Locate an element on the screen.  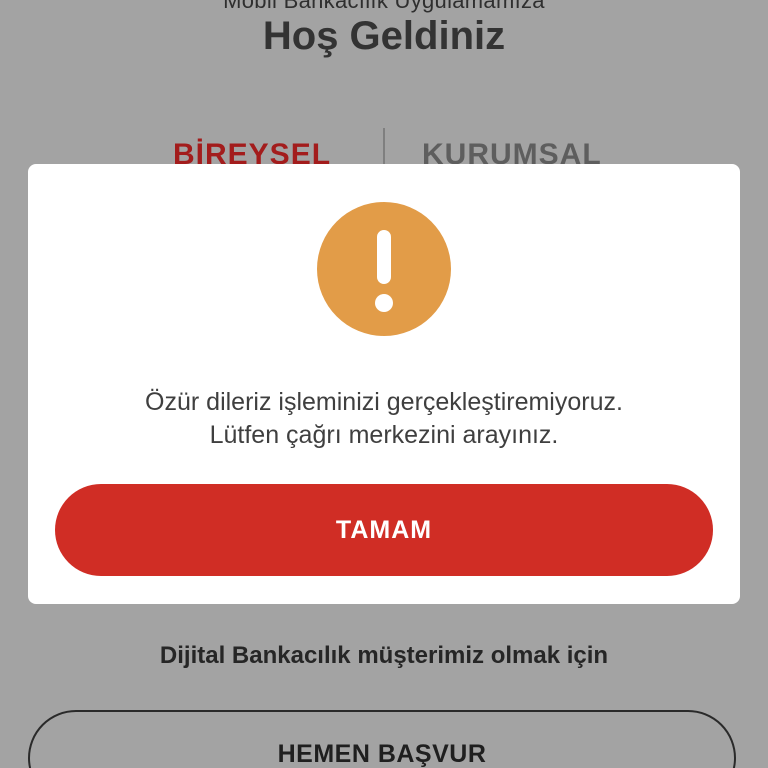
digital-banking-text: Dijital Bankacılık müşterimiz olmak için is located at coordinates (384, 655).